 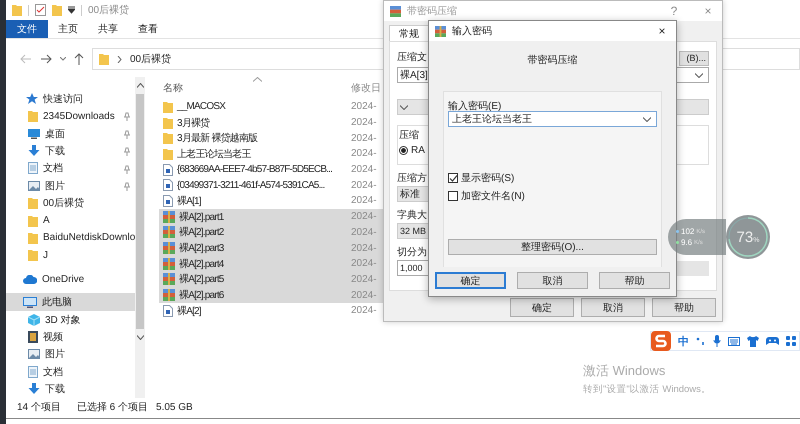 What do you see at coordinates (412, 252) in the screenshot?
I see `field-label: 切分为` at bounding box center [412, 252].